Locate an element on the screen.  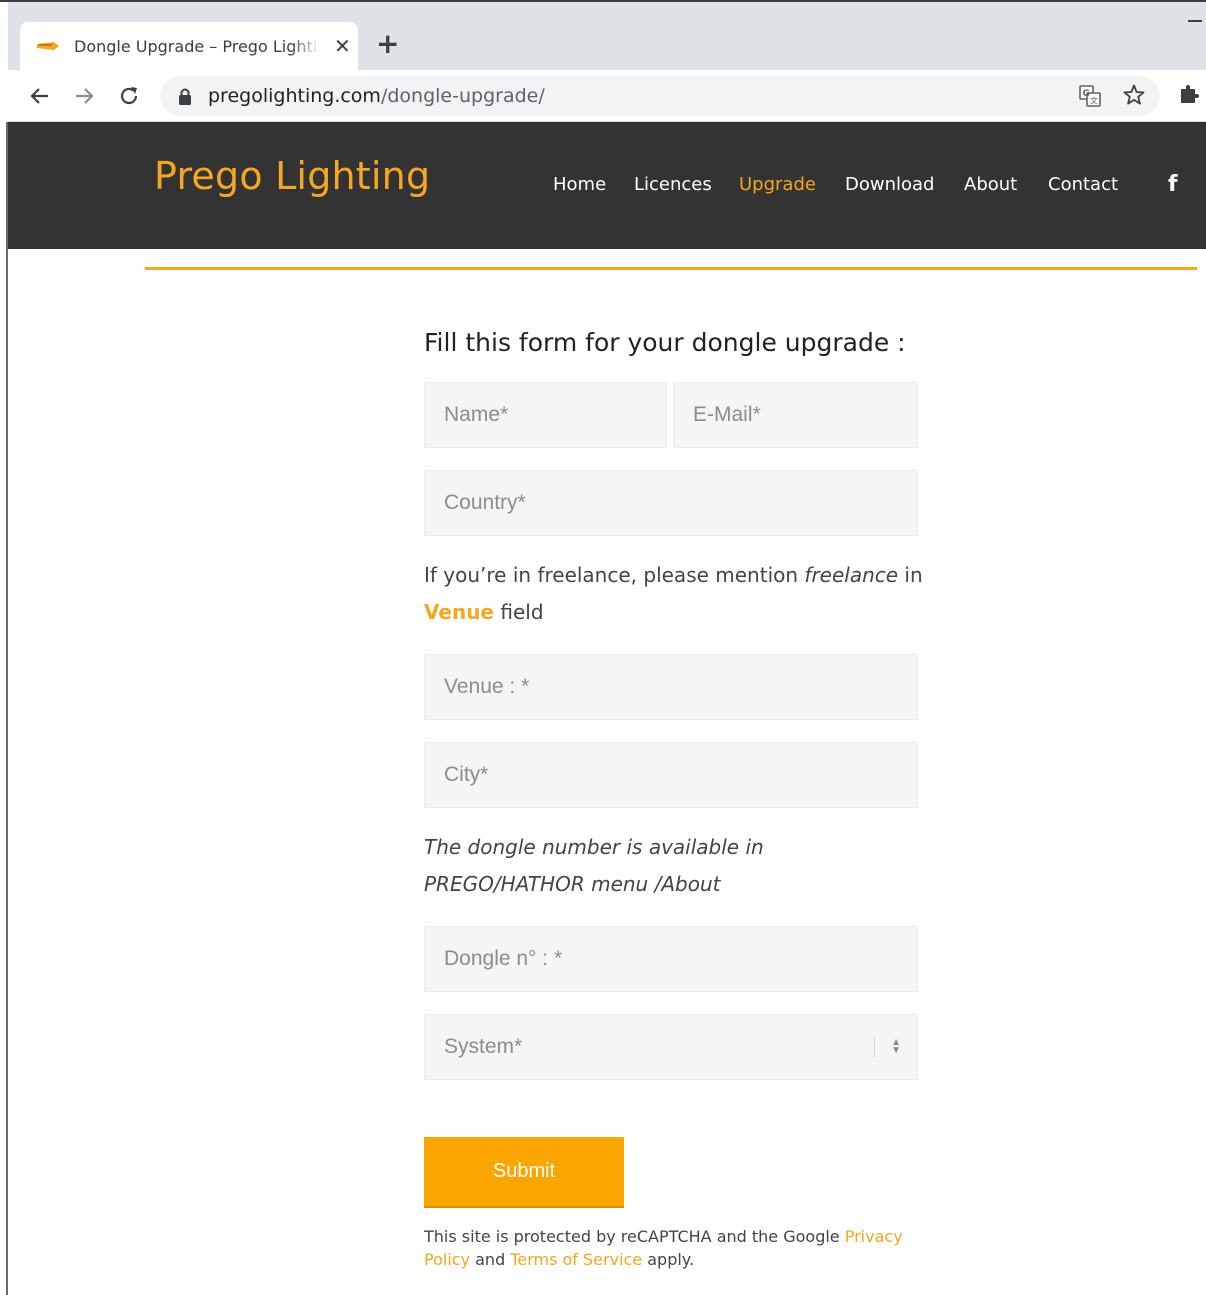
window-minimize-icon is located at coordinates (1195, 21).